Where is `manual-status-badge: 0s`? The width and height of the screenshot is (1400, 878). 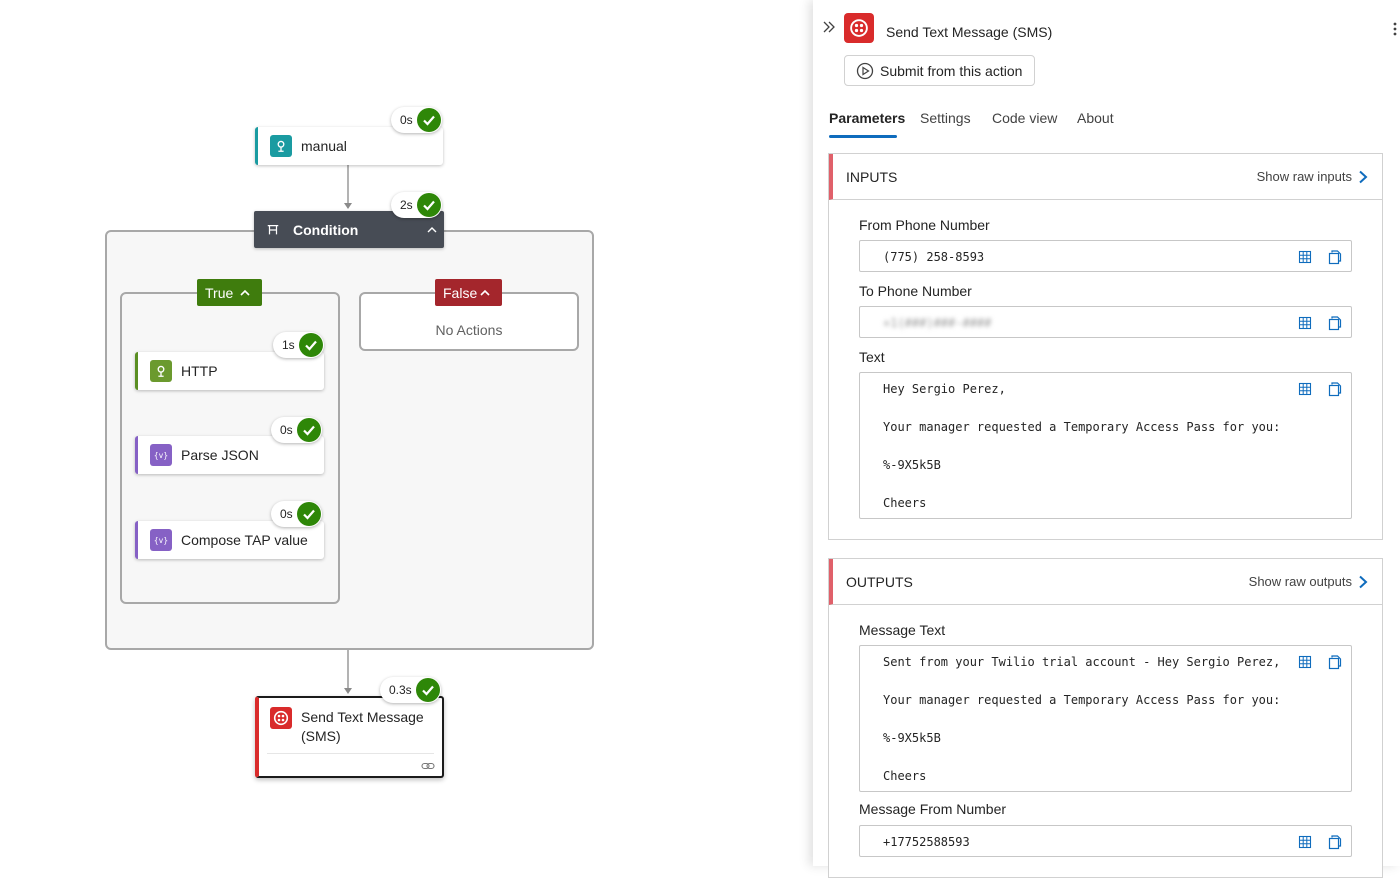
manual-status-badge: 0s is located at coordinates (416, 120).